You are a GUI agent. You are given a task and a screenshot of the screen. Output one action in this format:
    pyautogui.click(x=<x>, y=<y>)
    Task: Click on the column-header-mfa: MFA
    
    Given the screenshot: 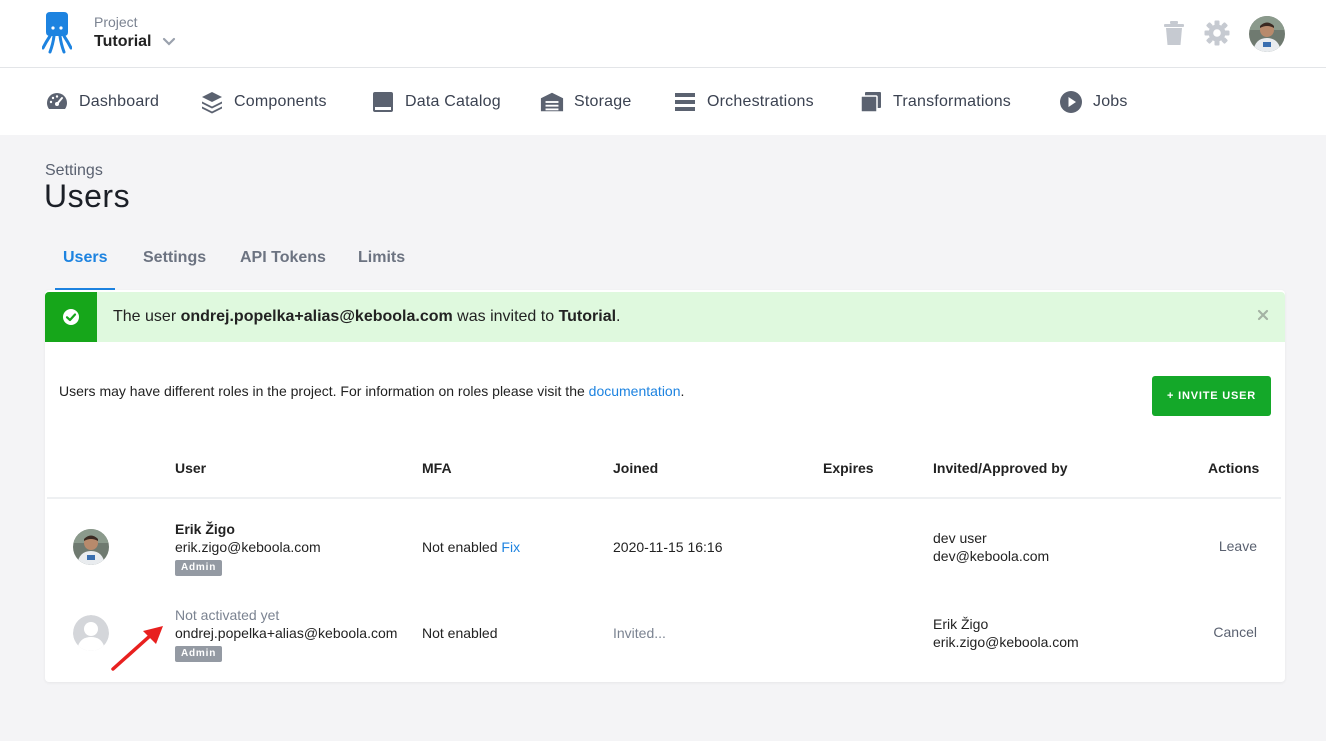 What is the action you would take?
    pyautogui.click(x=437, y=468)
    